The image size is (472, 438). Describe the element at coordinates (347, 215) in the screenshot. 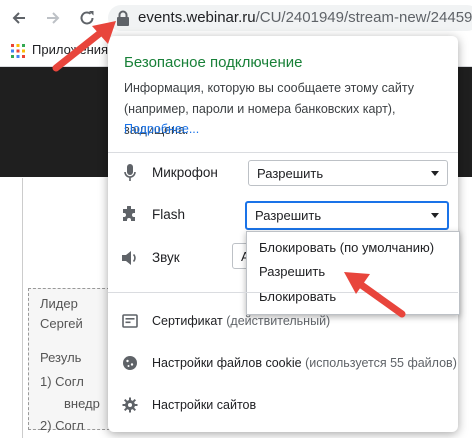

I see `flash-select: Разрешить` at that location.